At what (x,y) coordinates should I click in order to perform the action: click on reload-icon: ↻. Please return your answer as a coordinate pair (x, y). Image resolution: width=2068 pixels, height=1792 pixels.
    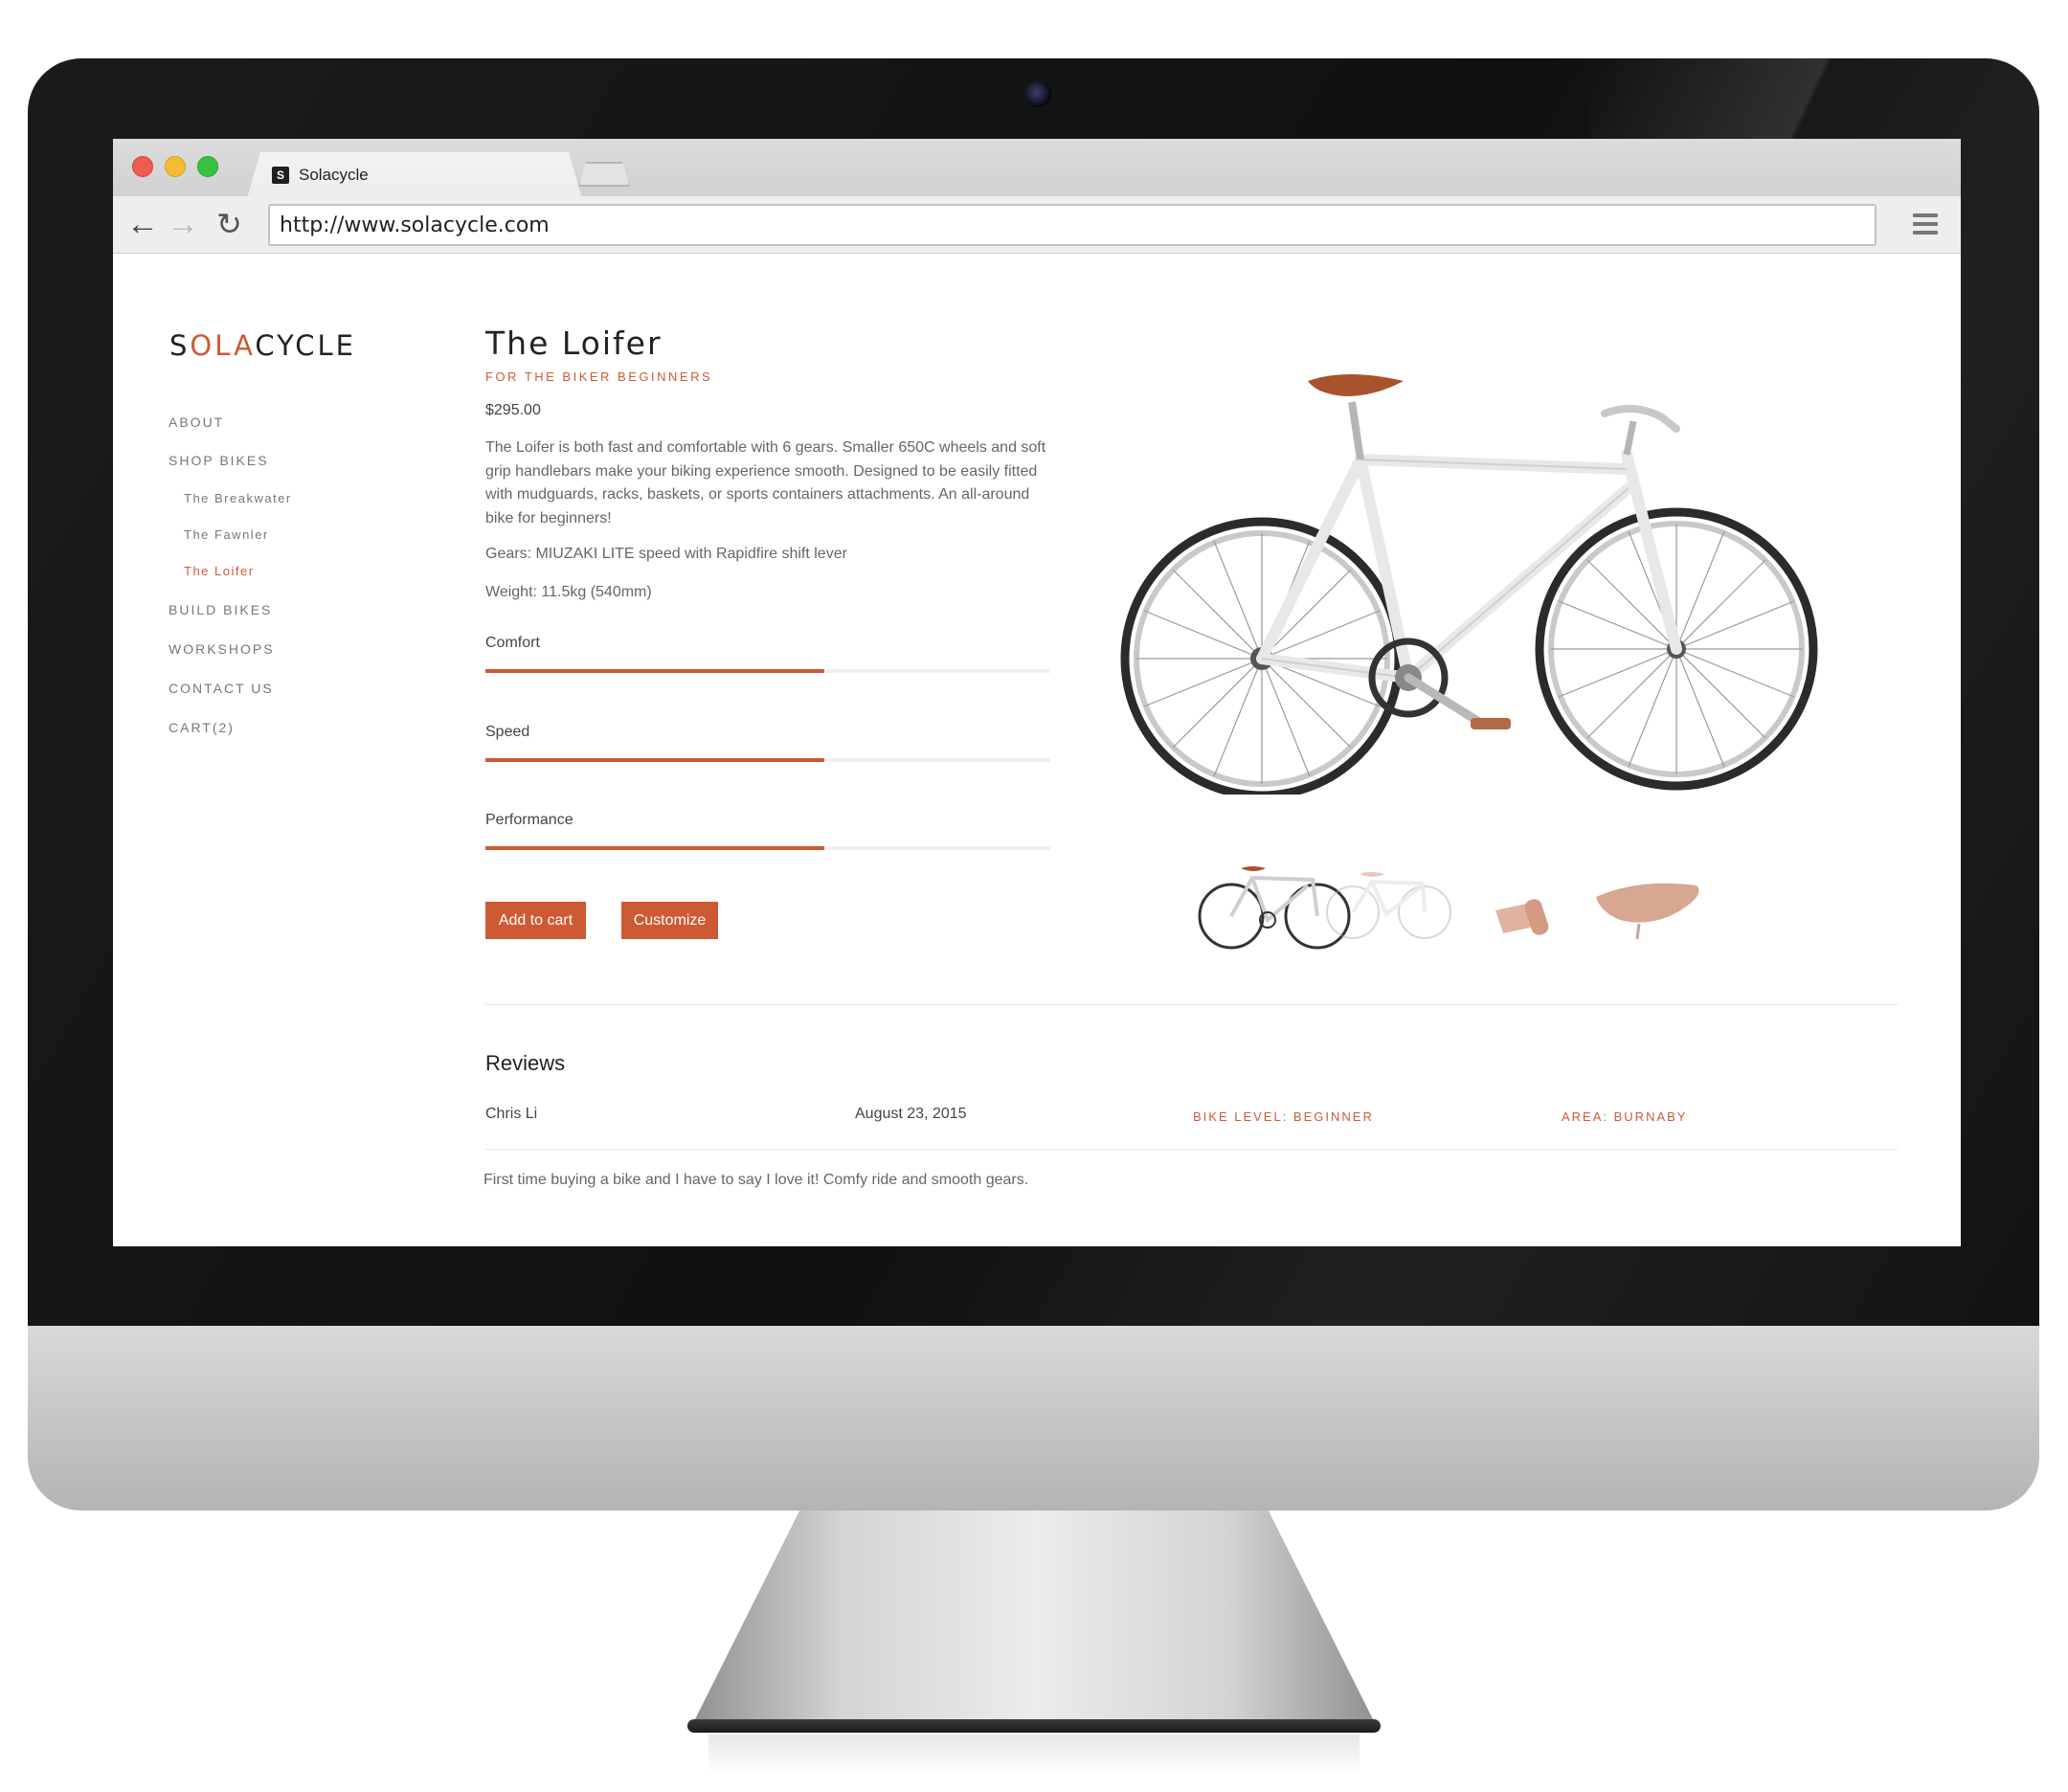
    Looking at the image, I should click on (229, 224).